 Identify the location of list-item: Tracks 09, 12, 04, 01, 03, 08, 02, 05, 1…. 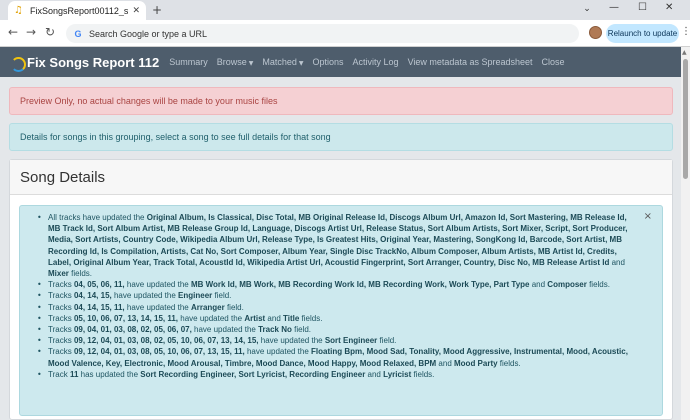
(337, 340).